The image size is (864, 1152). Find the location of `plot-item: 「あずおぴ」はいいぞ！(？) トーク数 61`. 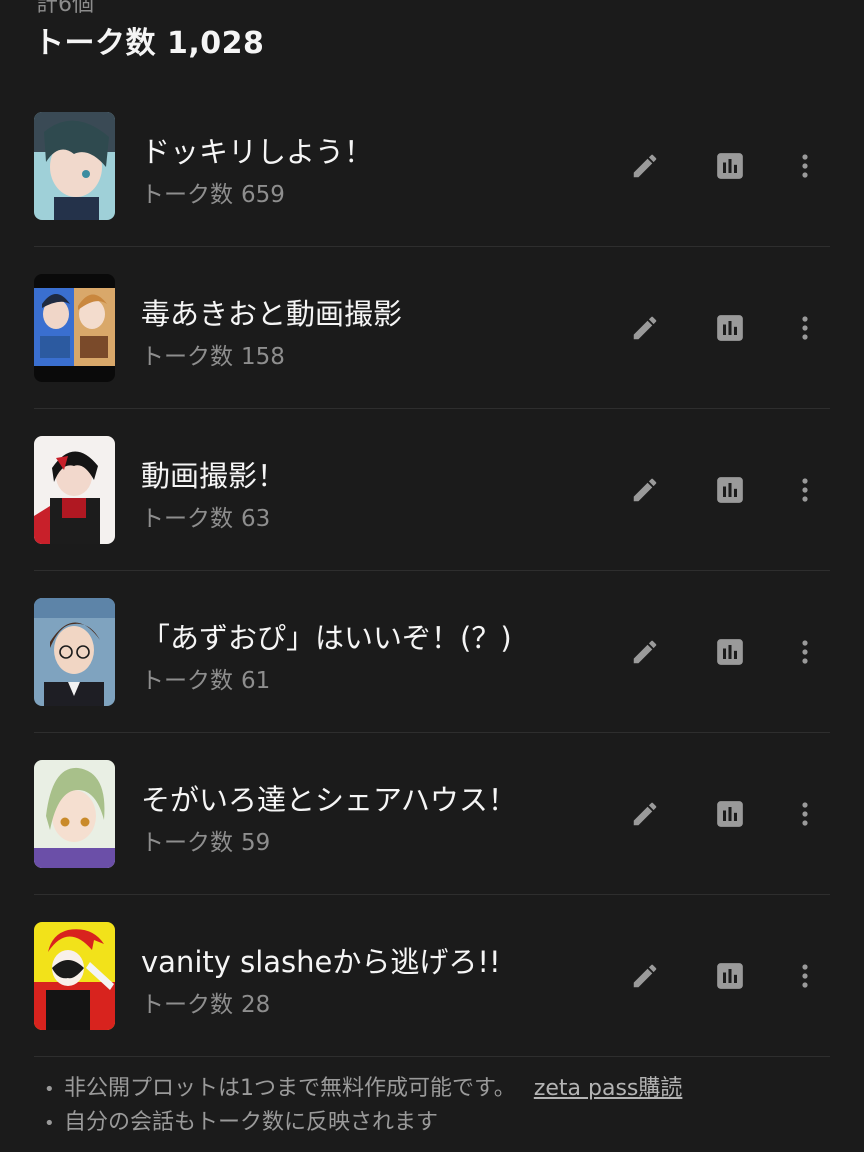

plot-item: 「あずおぴ」はいいぞ！(？) トーク数 61 is located at coordinates (432, 652).